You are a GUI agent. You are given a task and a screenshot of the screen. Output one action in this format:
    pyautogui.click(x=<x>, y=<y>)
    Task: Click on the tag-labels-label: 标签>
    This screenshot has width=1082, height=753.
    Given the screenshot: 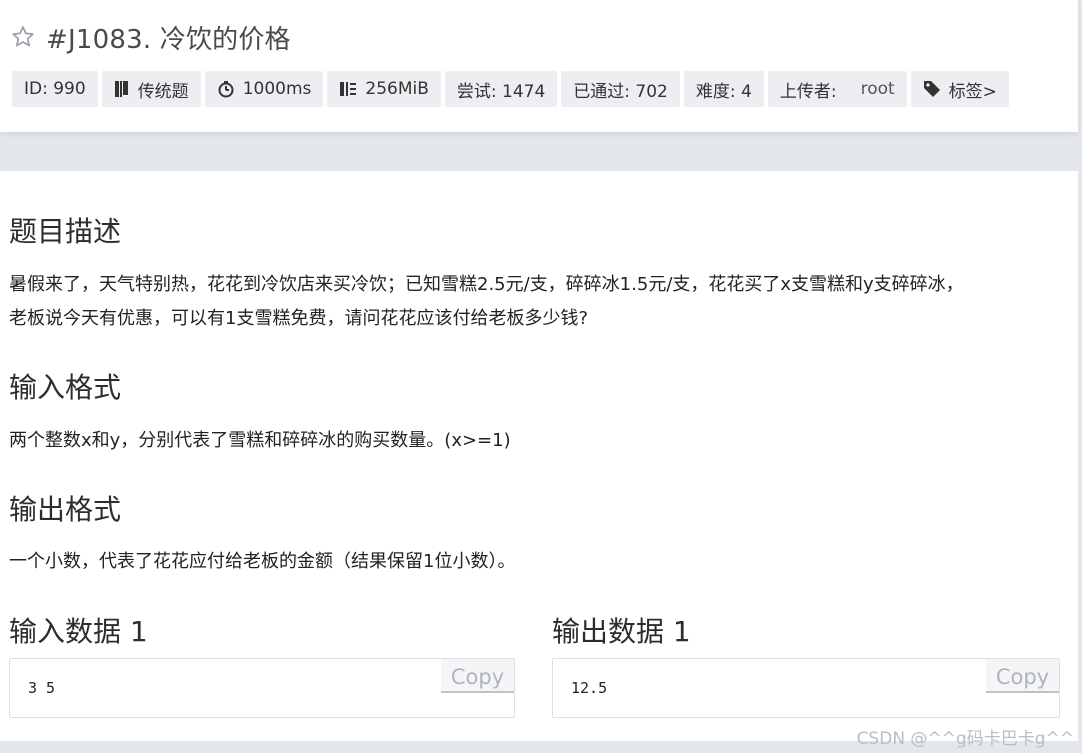 What is the action you would take?
    pyautogui.click(x=972, y=91)
    